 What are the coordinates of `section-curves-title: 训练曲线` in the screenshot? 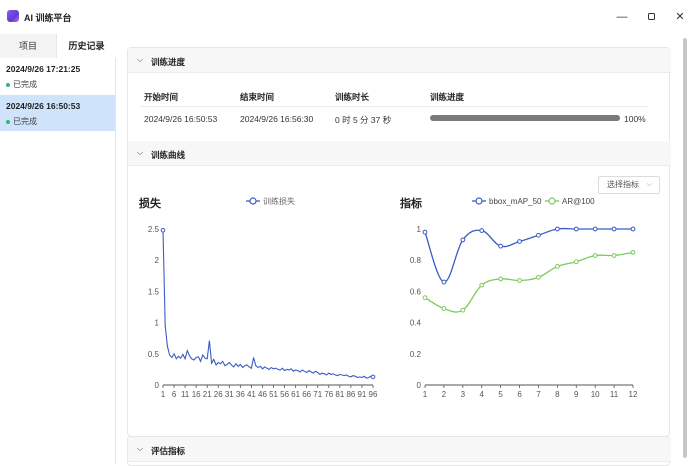 It's located at (168, 155).